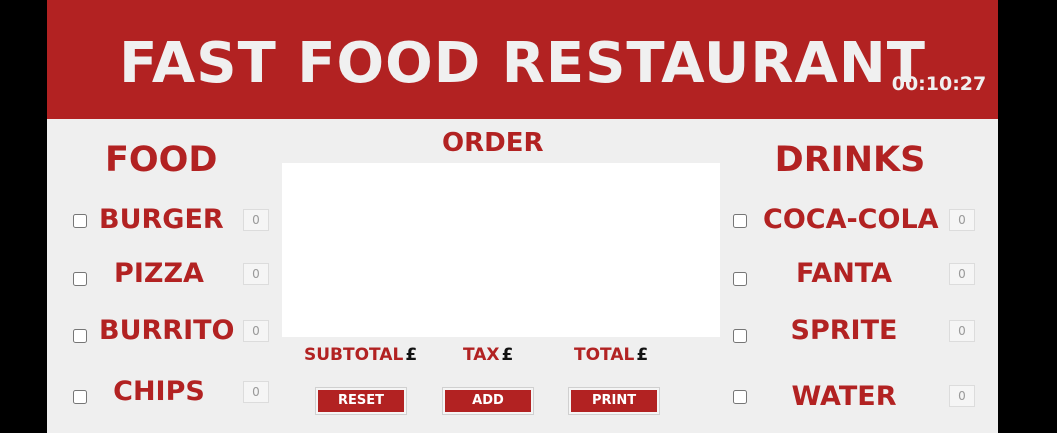  Describe the element at coordinates (256, 331) in the screenshot. I see `burrito-qty-field: 0` at that location.